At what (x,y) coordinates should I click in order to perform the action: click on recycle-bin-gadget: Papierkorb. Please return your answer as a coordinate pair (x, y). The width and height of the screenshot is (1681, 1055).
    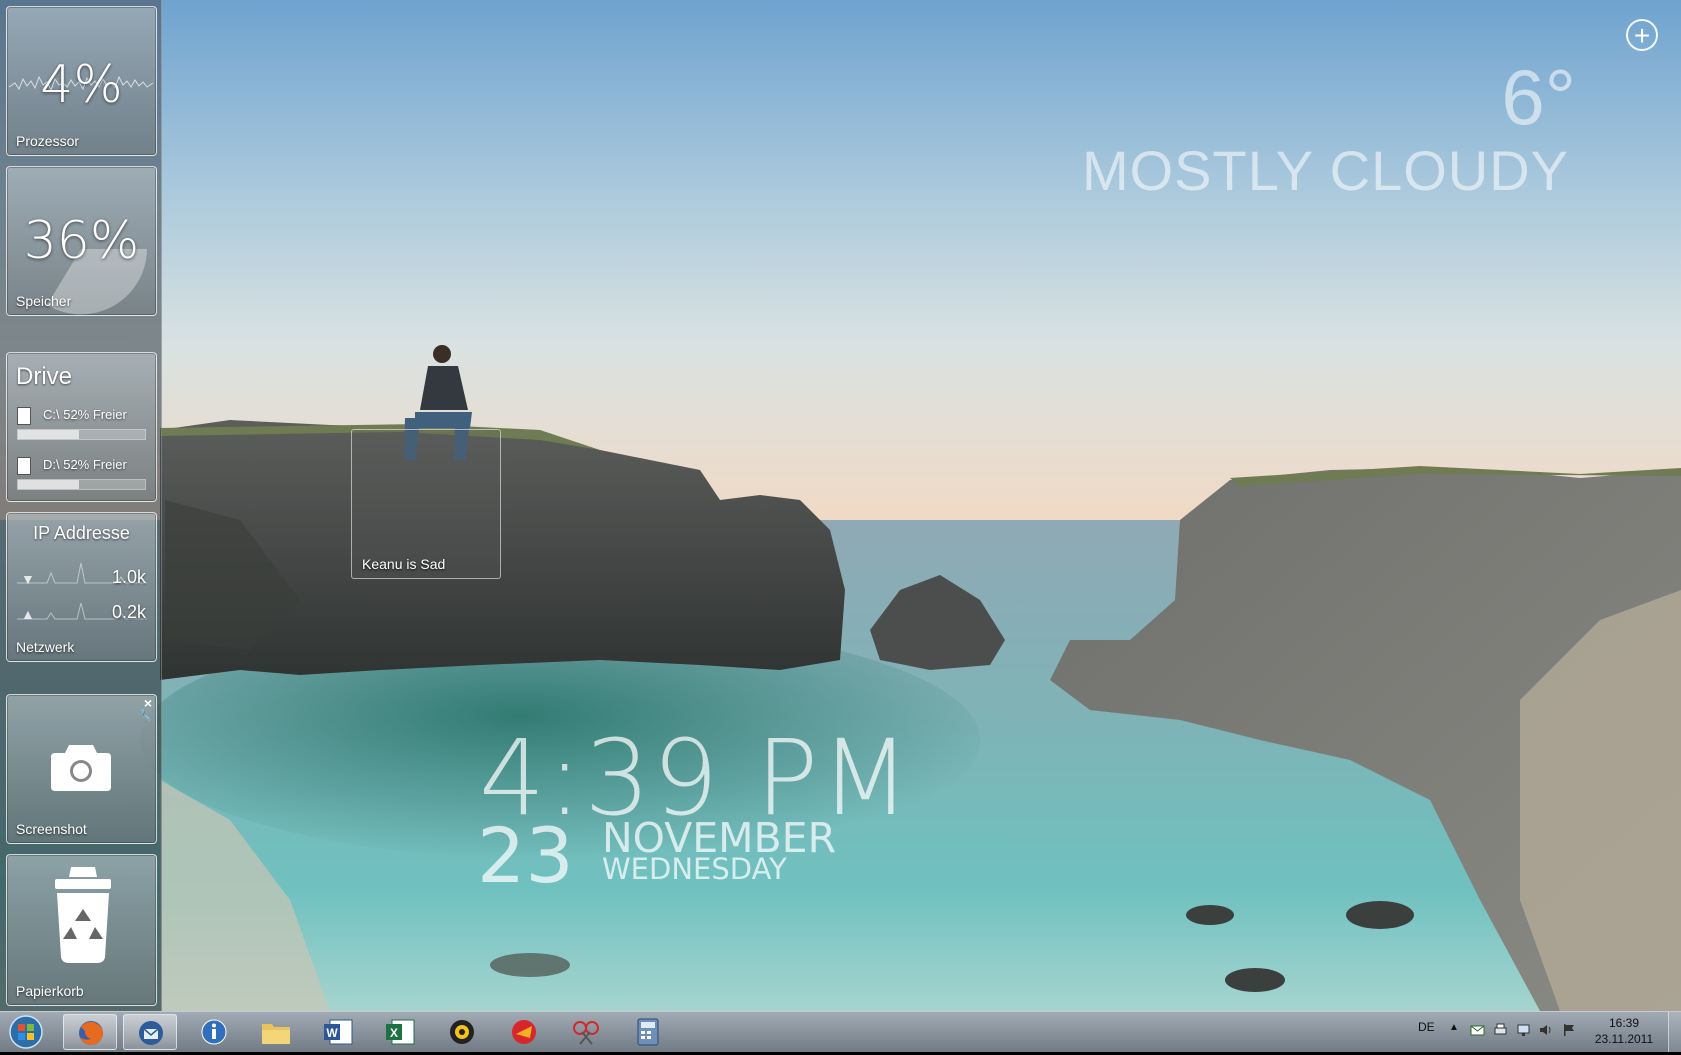
    Looking at the image, I should click on (81, 930).